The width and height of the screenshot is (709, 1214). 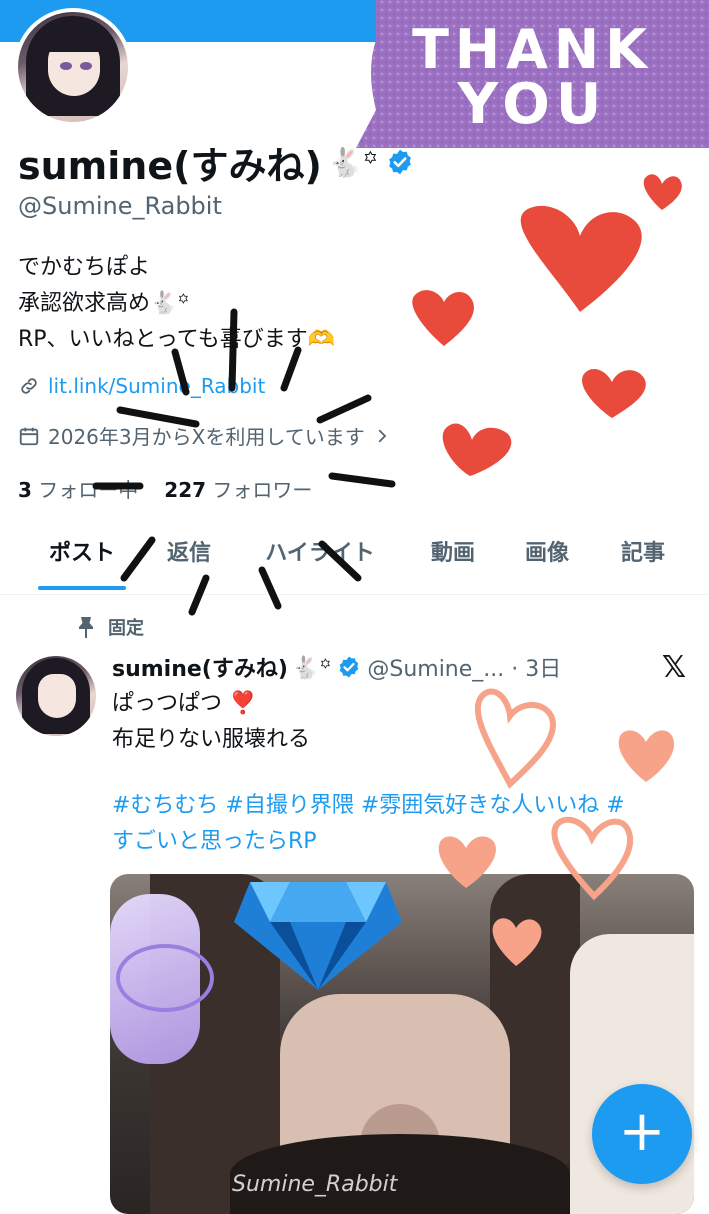 I want to click on pinned-indicator: 固定, so click(x=110, y=627).